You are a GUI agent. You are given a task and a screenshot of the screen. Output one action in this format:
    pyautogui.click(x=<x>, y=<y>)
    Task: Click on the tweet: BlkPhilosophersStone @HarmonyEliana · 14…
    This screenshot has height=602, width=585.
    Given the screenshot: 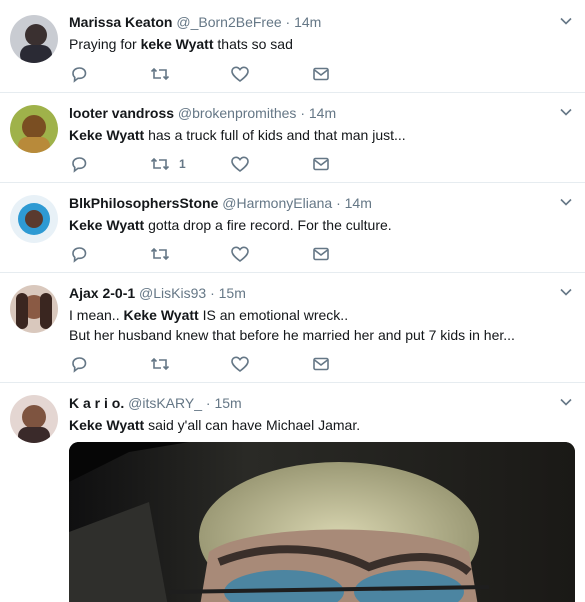 What is the action you would take?
    pyautogui.click(x=292, y=228)
    